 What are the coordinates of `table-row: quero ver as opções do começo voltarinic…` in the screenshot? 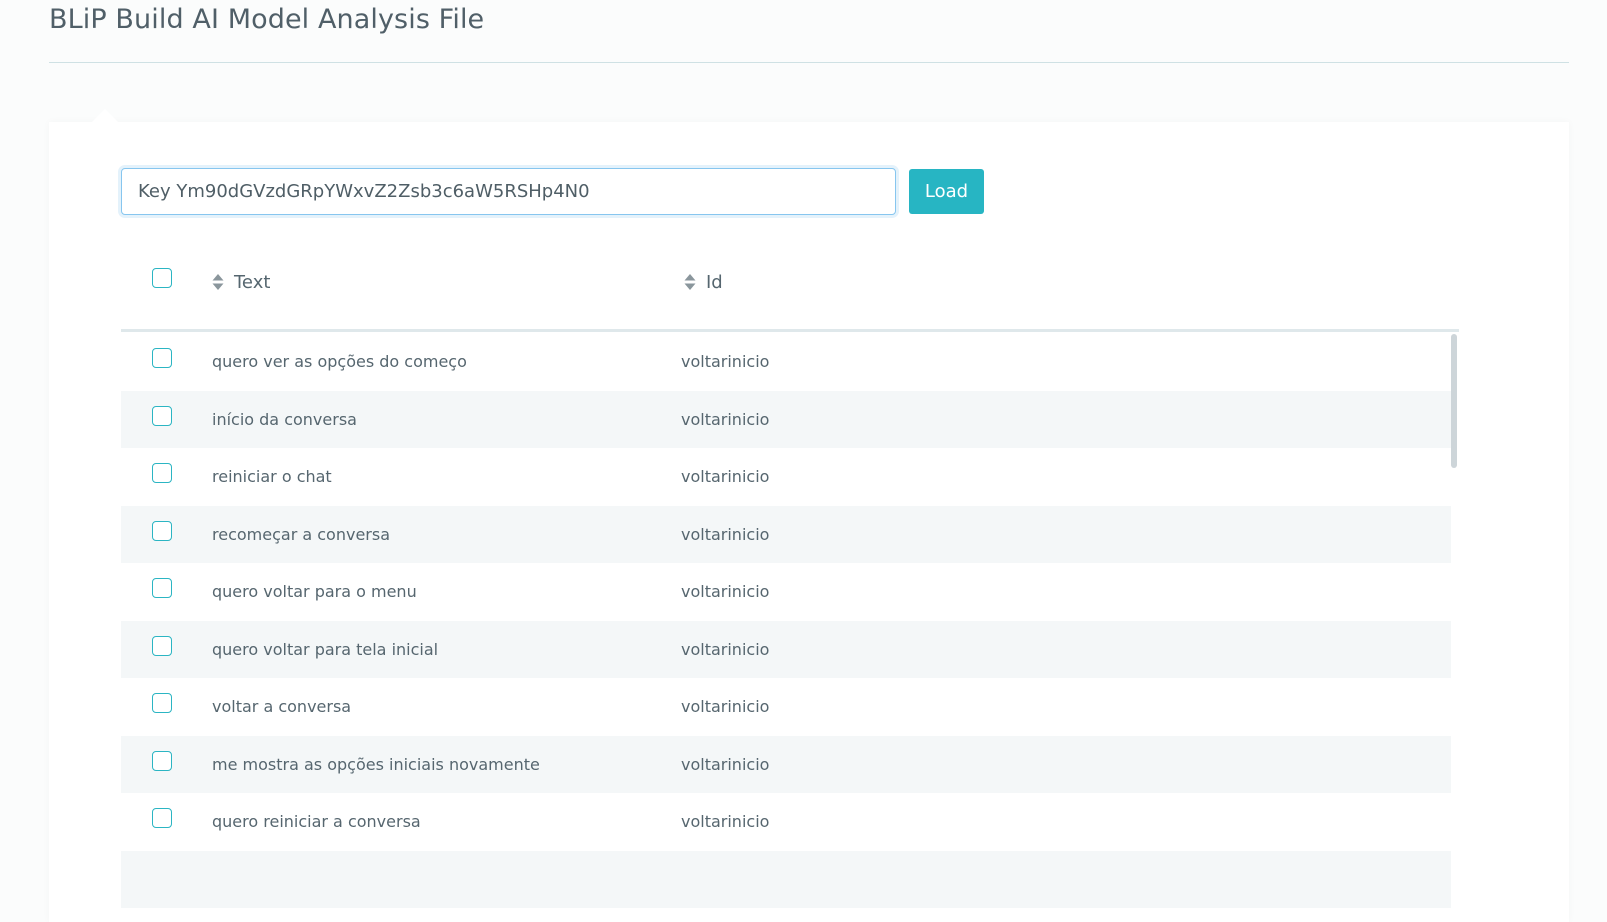 It's located at (786, 362).